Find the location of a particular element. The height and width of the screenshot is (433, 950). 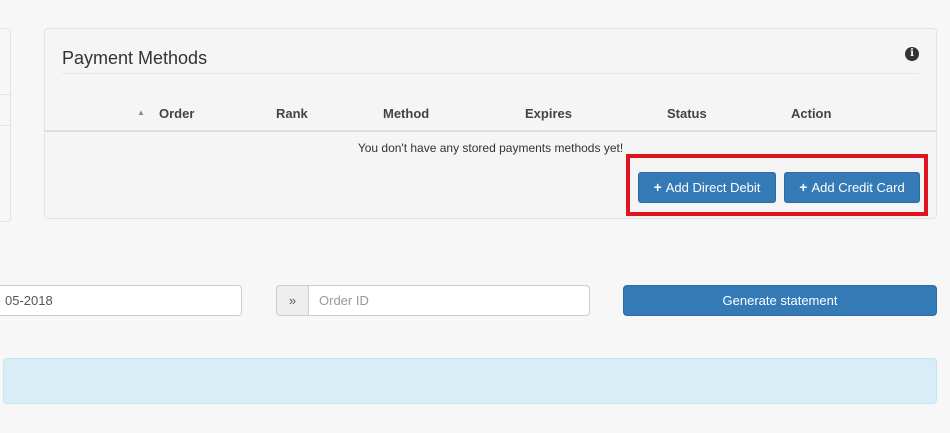

column-header-status: Status is located at coordinates (687, 113).